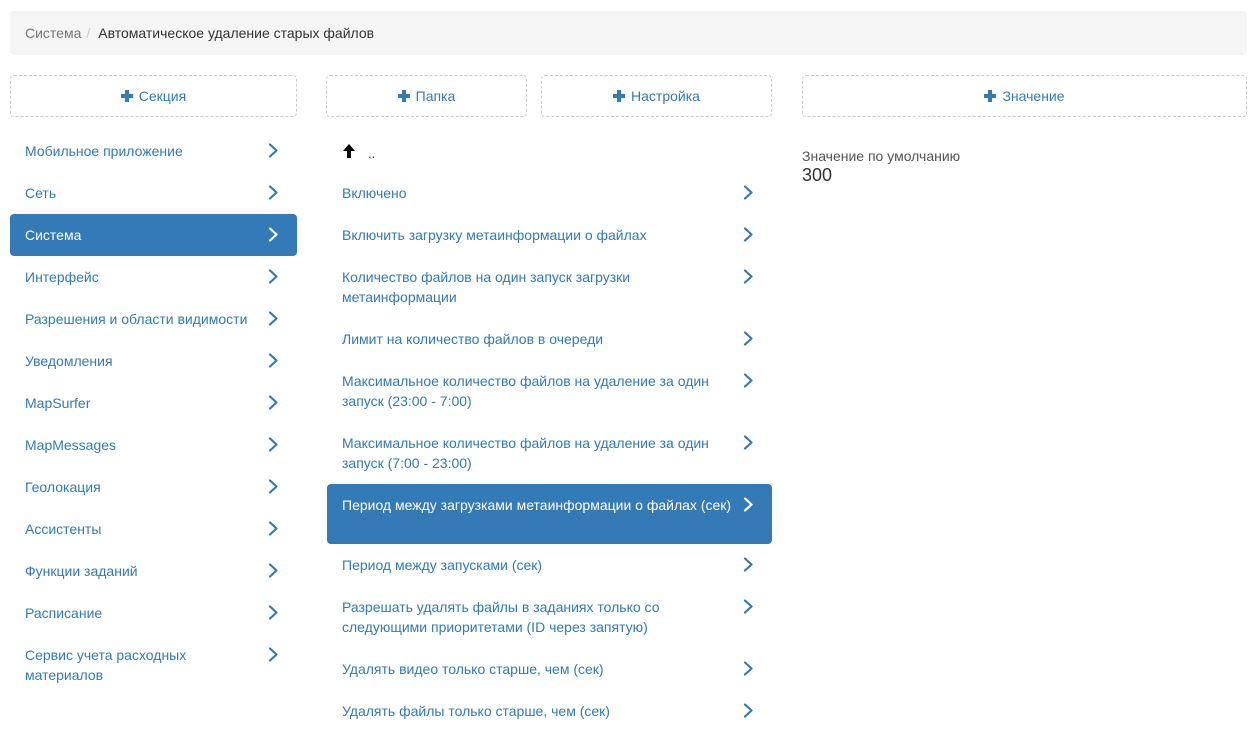 Image resolution: width=1256 pixels, height=753 pixels. I want to click on setting-item: Лимит на количество файлов в очереди, so click(549, 339).